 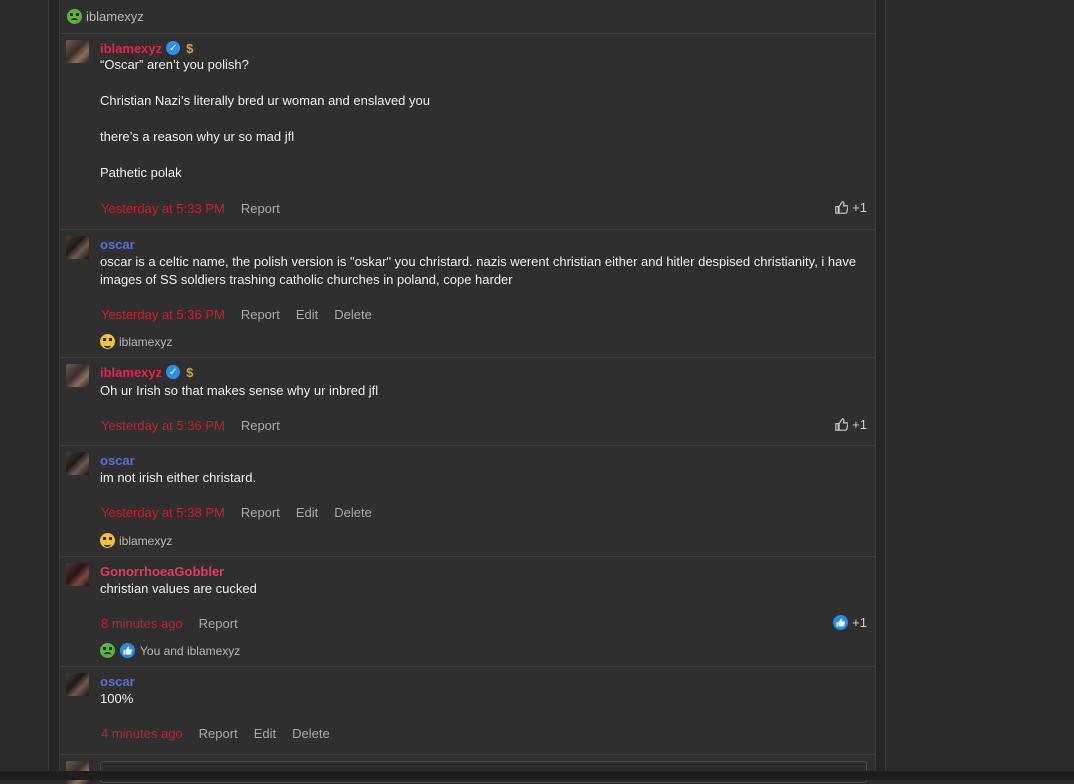 I want to click on comment-line: christian values are cucked, so click(x=178, y=588).